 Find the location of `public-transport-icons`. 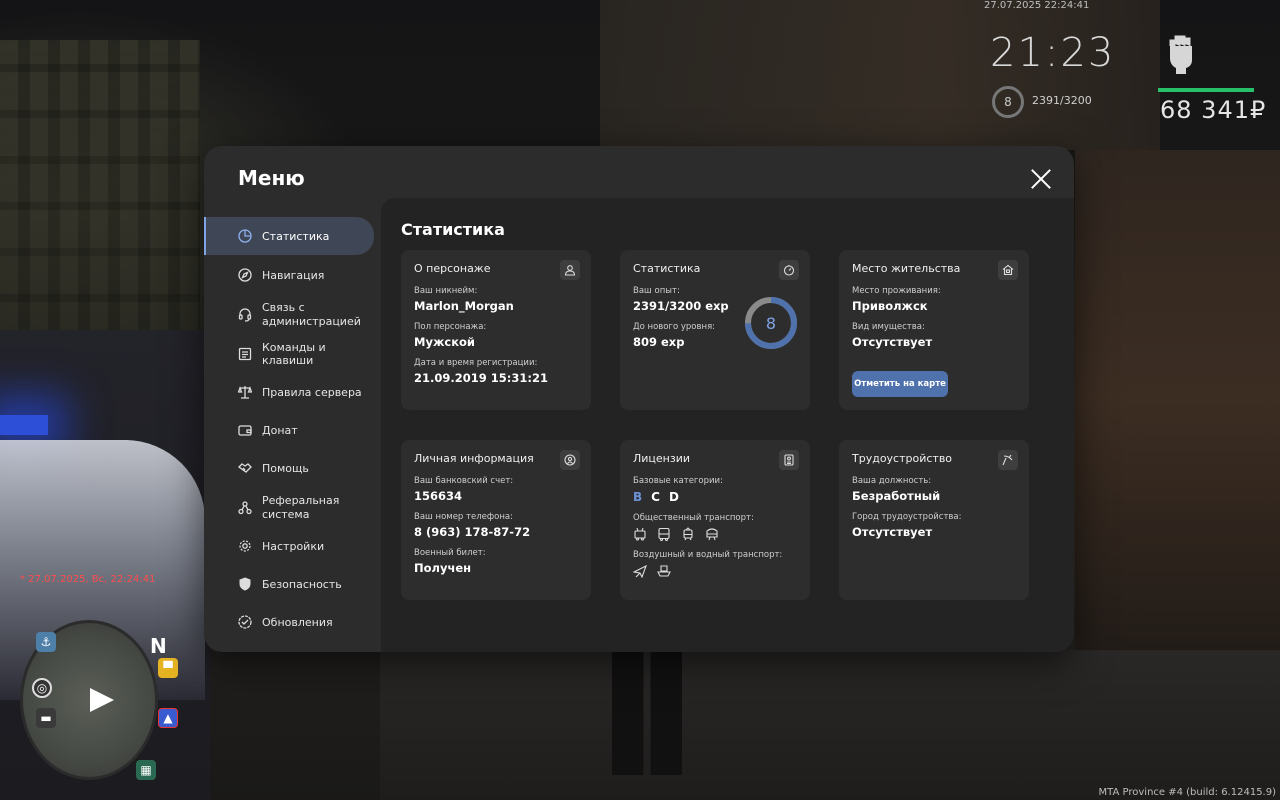

public-transport-icons is located at coordinates (715, 534).